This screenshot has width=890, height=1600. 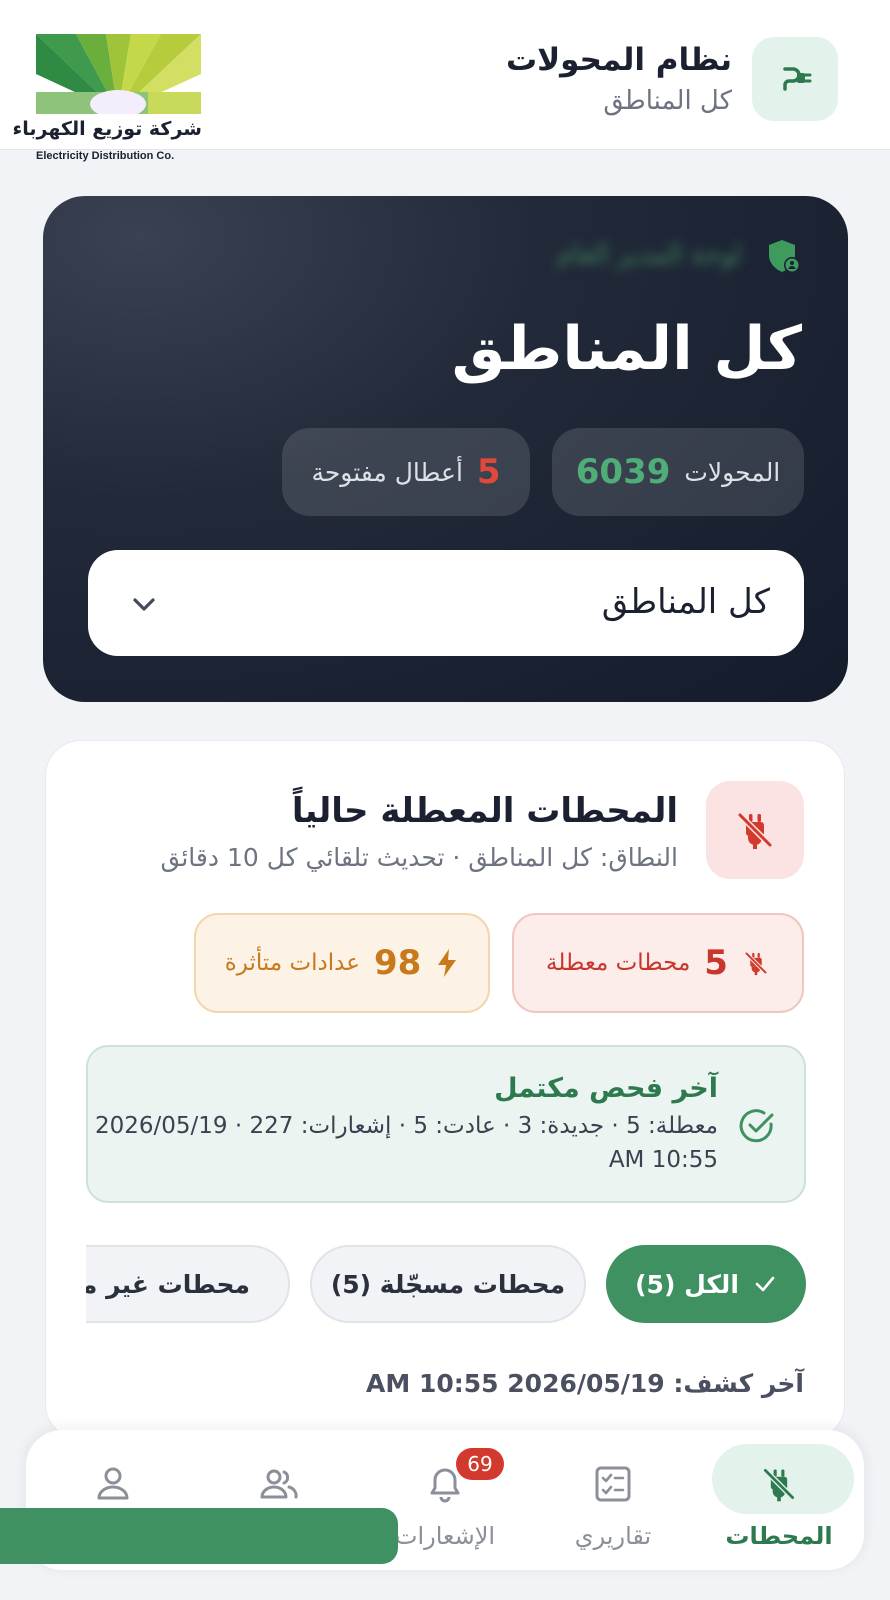 What do you see at coordinates (113, 1483) in the screenshot?
I see `user-icon` at bounding box center [113, 1483].